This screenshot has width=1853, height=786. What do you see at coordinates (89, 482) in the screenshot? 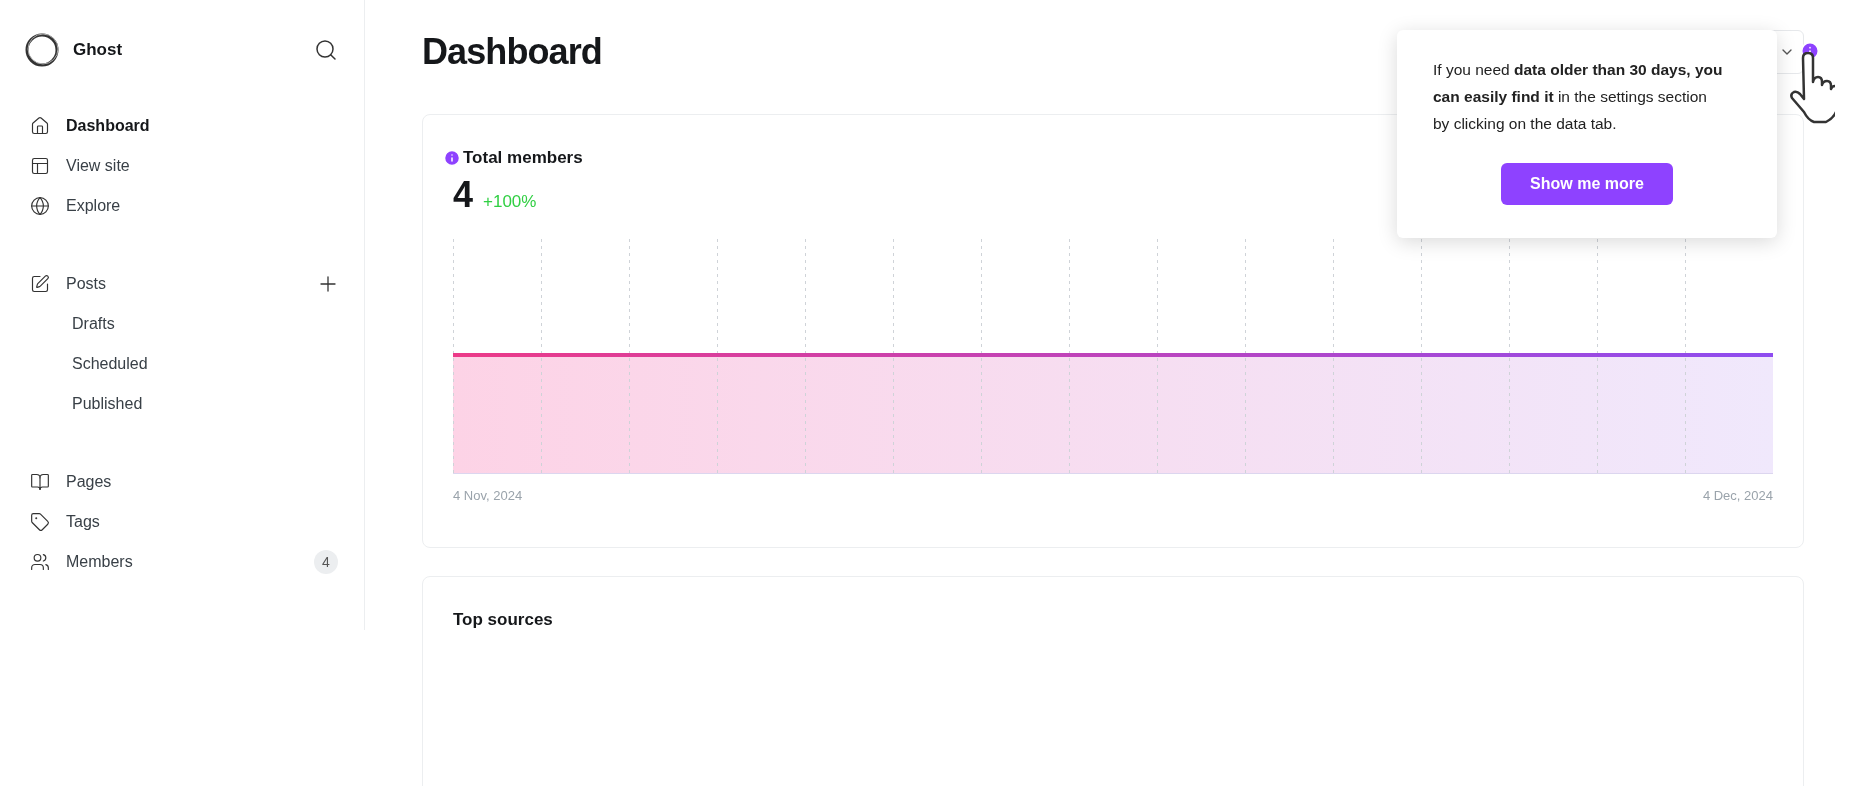
I see `sidebar-item: Pages` at bounding box center [89, 482].